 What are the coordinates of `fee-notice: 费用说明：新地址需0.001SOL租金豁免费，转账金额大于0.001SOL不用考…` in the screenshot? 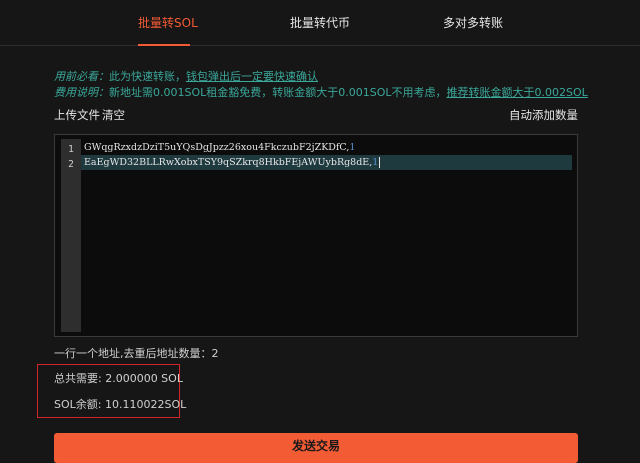 It's located at (321, 92).